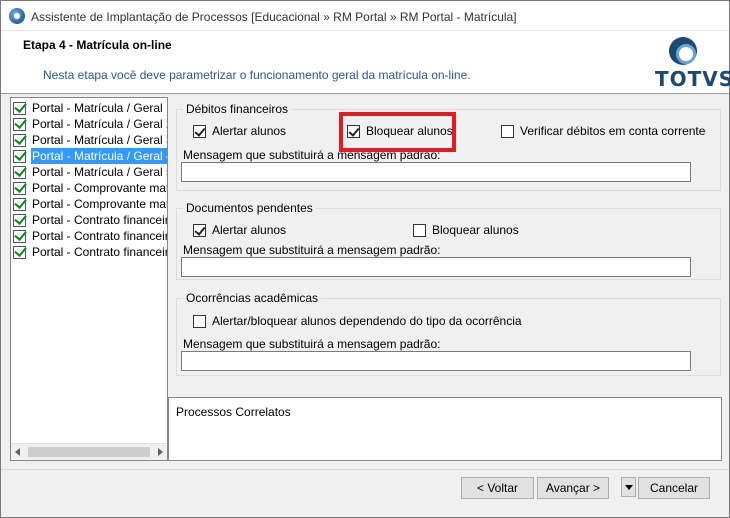  I want to click on totvs-logo-text: TOTVS, so click(692, 79).